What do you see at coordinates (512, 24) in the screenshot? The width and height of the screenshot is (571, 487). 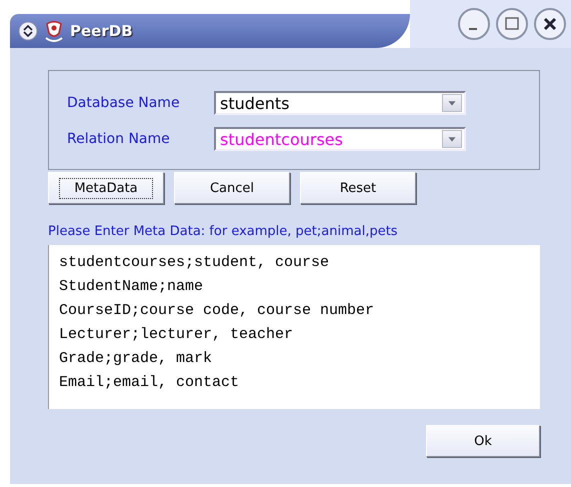 I see `maximize-icon` at bounding box center [512, 24].